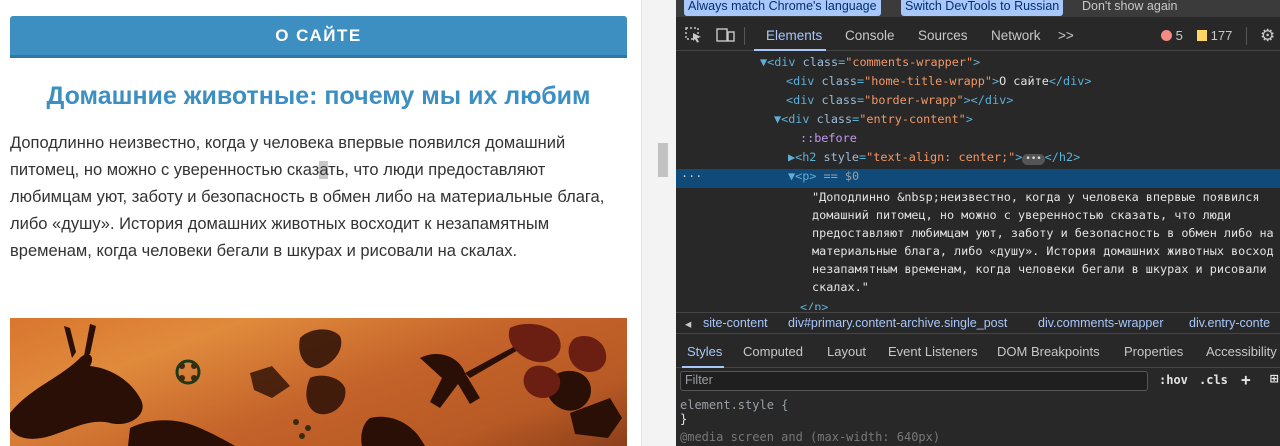 The height and width of the screenshot is (446, 1280). What do you see at coordinates (912, 119) in the screenshot?
I see `dom-attr-value: "entry-content"` at bounding box center [912, 119].